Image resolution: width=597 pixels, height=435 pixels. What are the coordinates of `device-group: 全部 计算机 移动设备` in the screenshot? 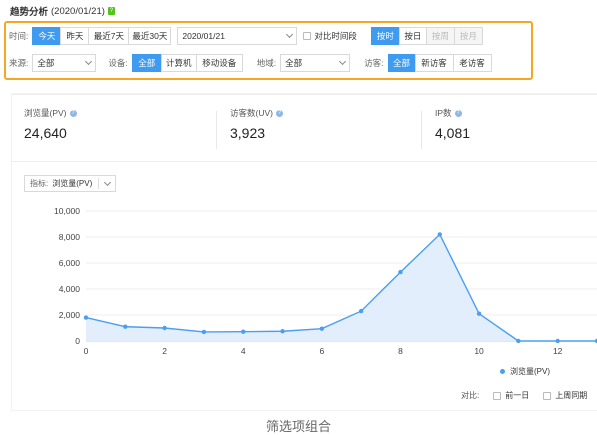 It's located at (187, 62).